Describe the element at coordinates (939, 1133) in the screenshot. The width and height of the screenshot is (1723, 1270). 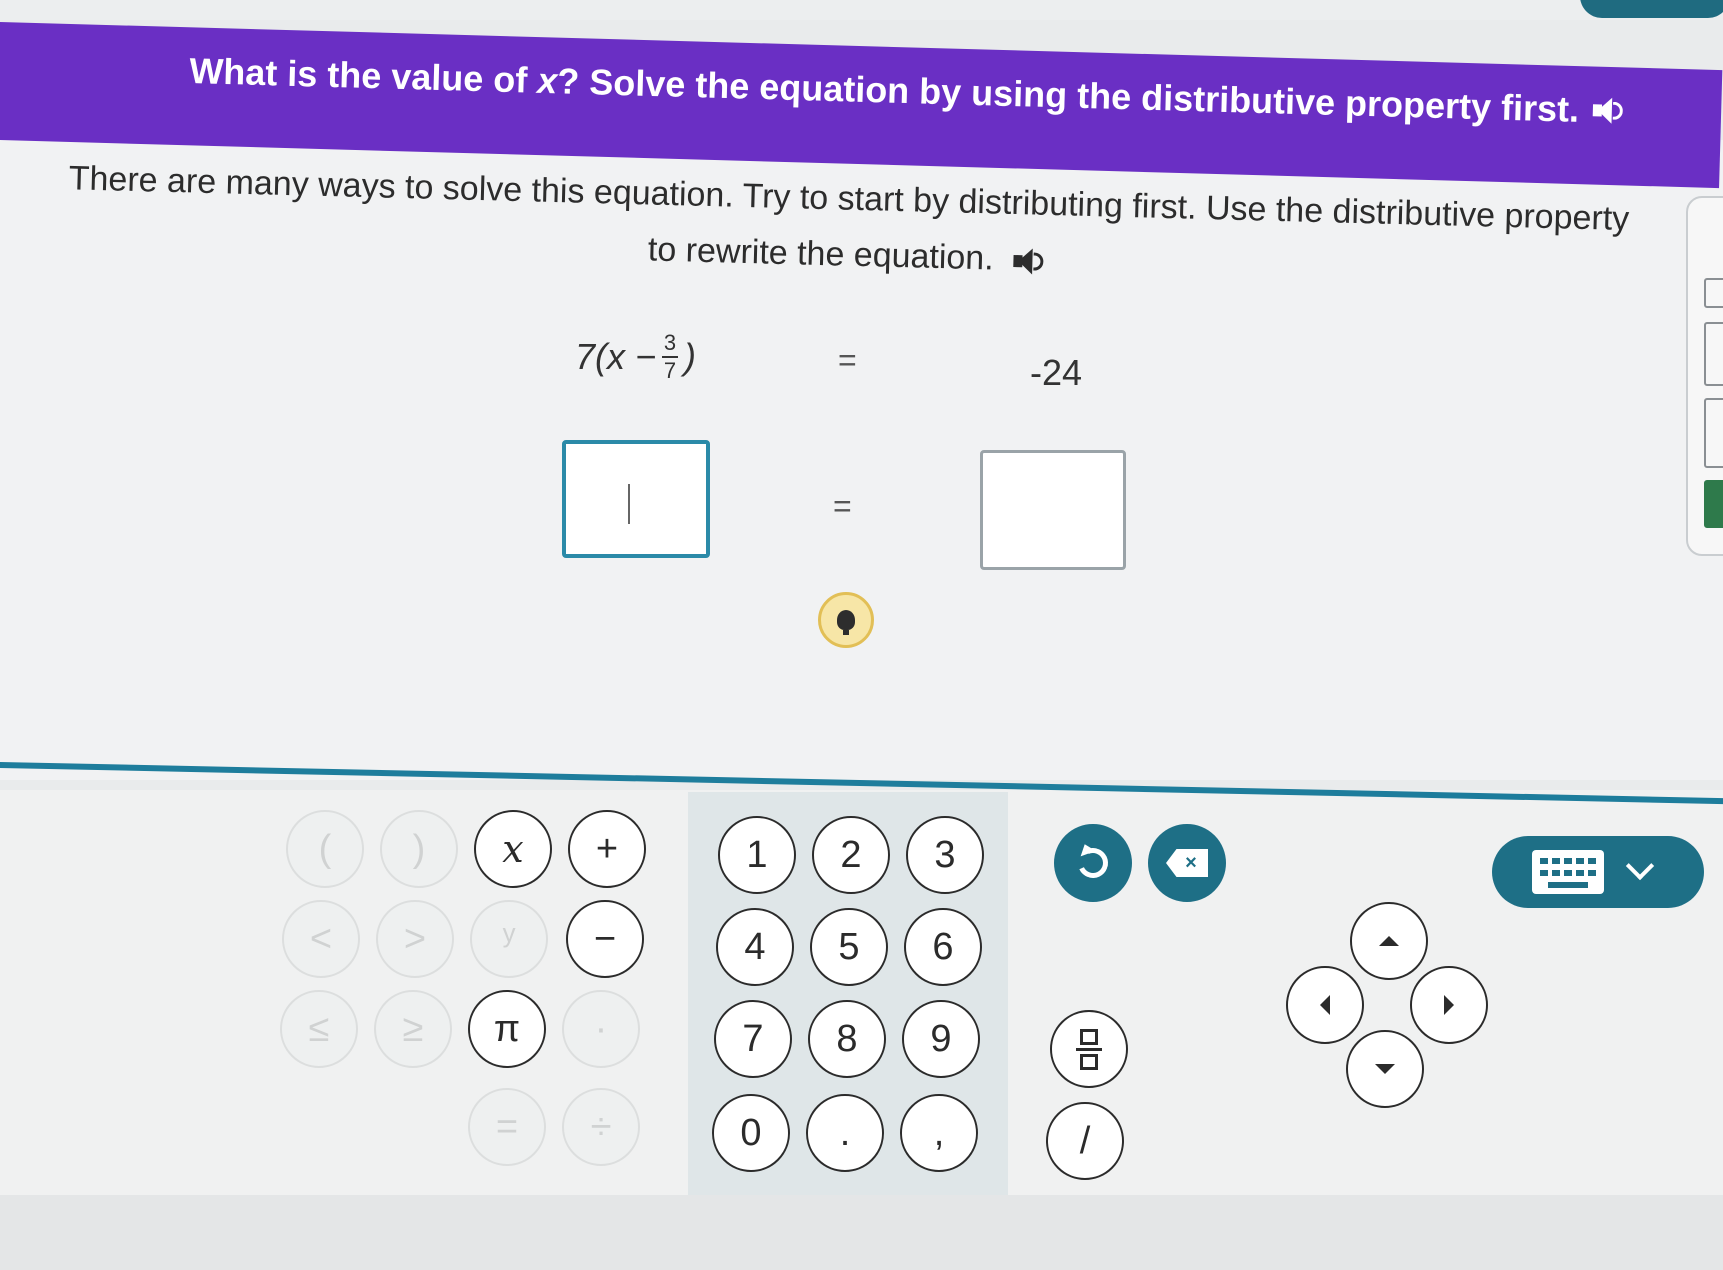
I see `key-comma: ,` at that location.